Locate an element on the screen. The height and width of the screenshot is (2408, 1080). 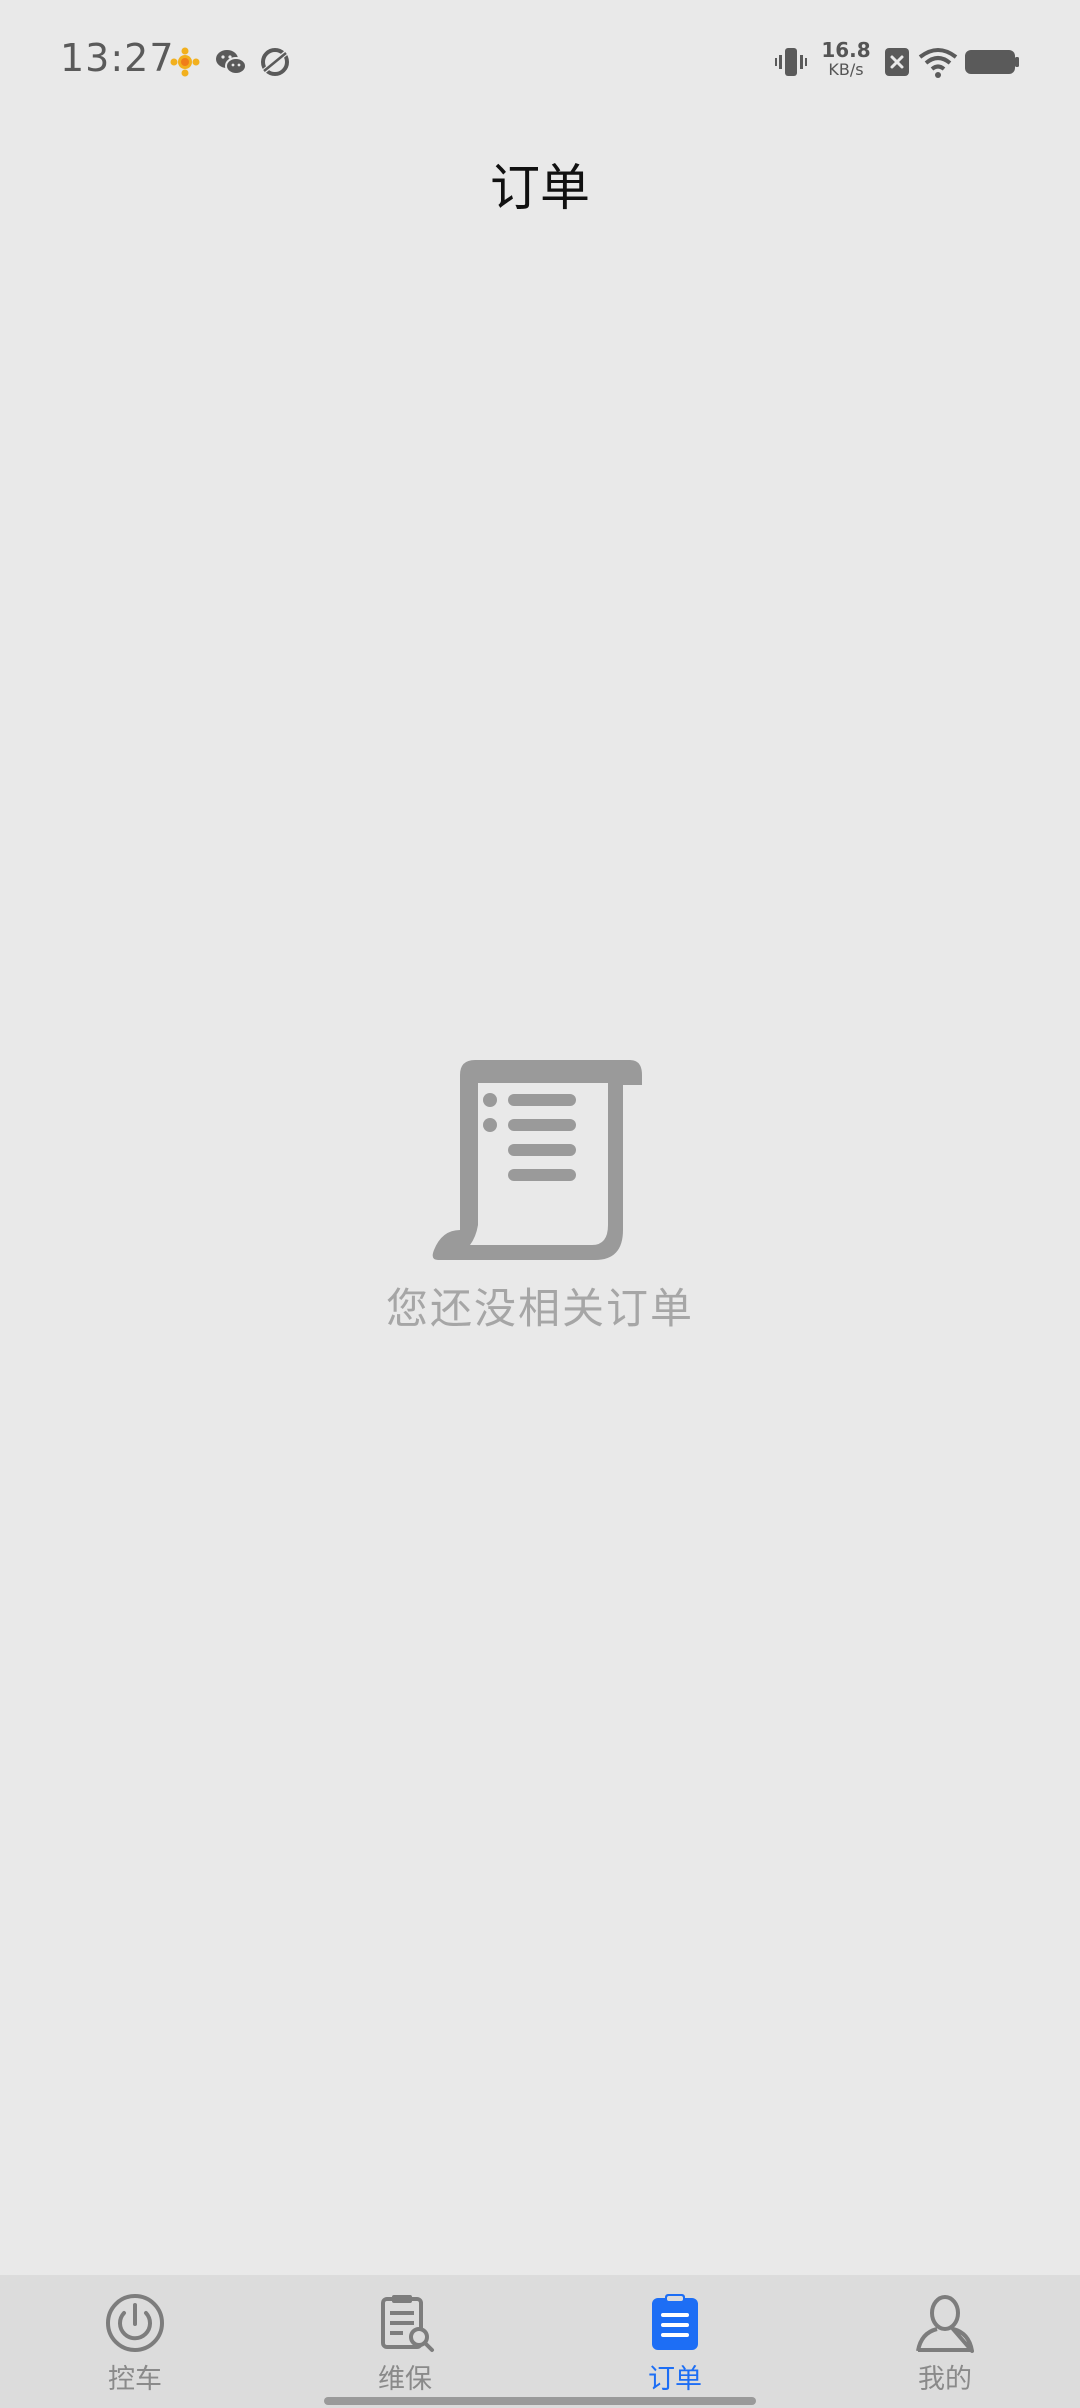
empty-state-message: 您还没相关订单 is located at coordinates (539, 1308).